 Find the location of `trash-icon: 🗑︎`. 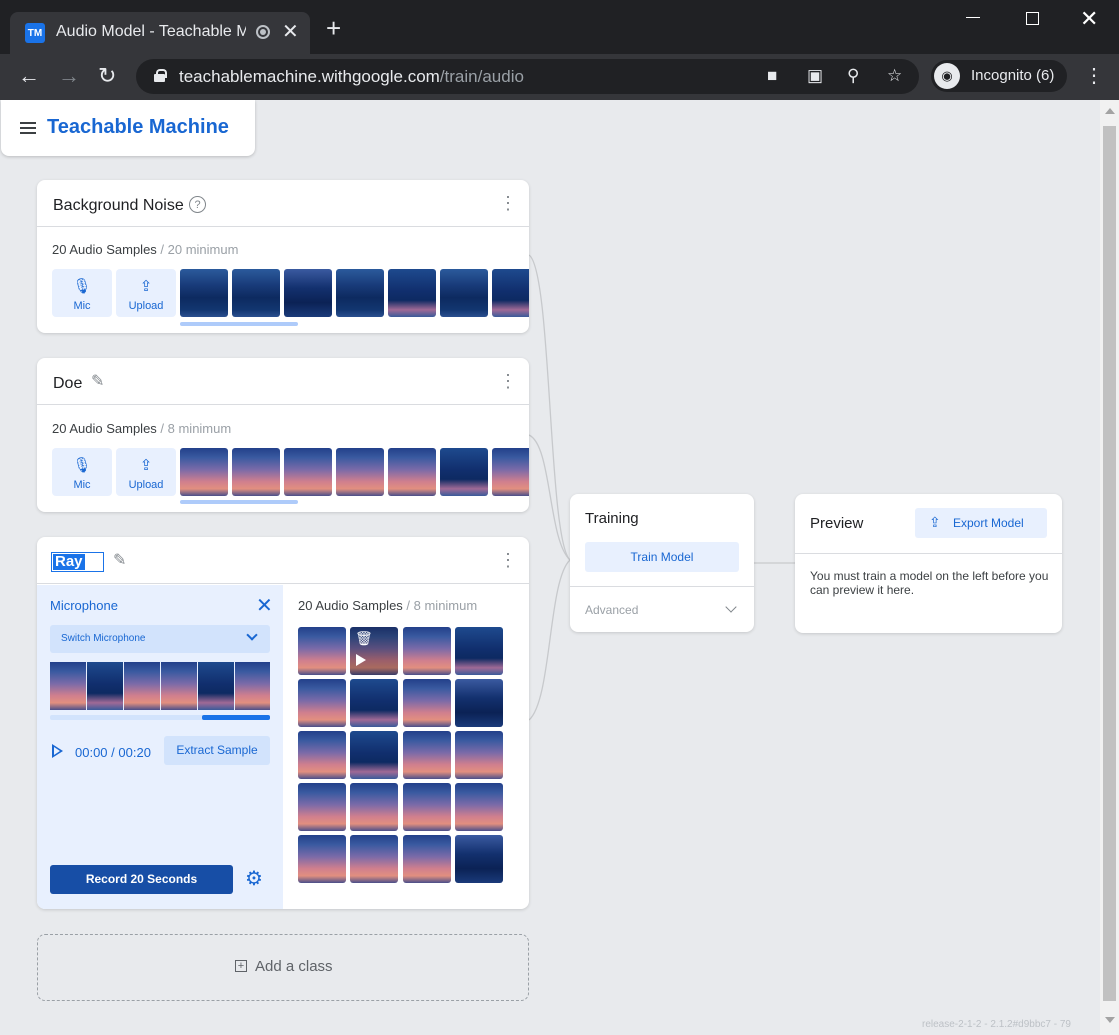

trash-icon: 🗑︎ is located at coordinates (364, 638).